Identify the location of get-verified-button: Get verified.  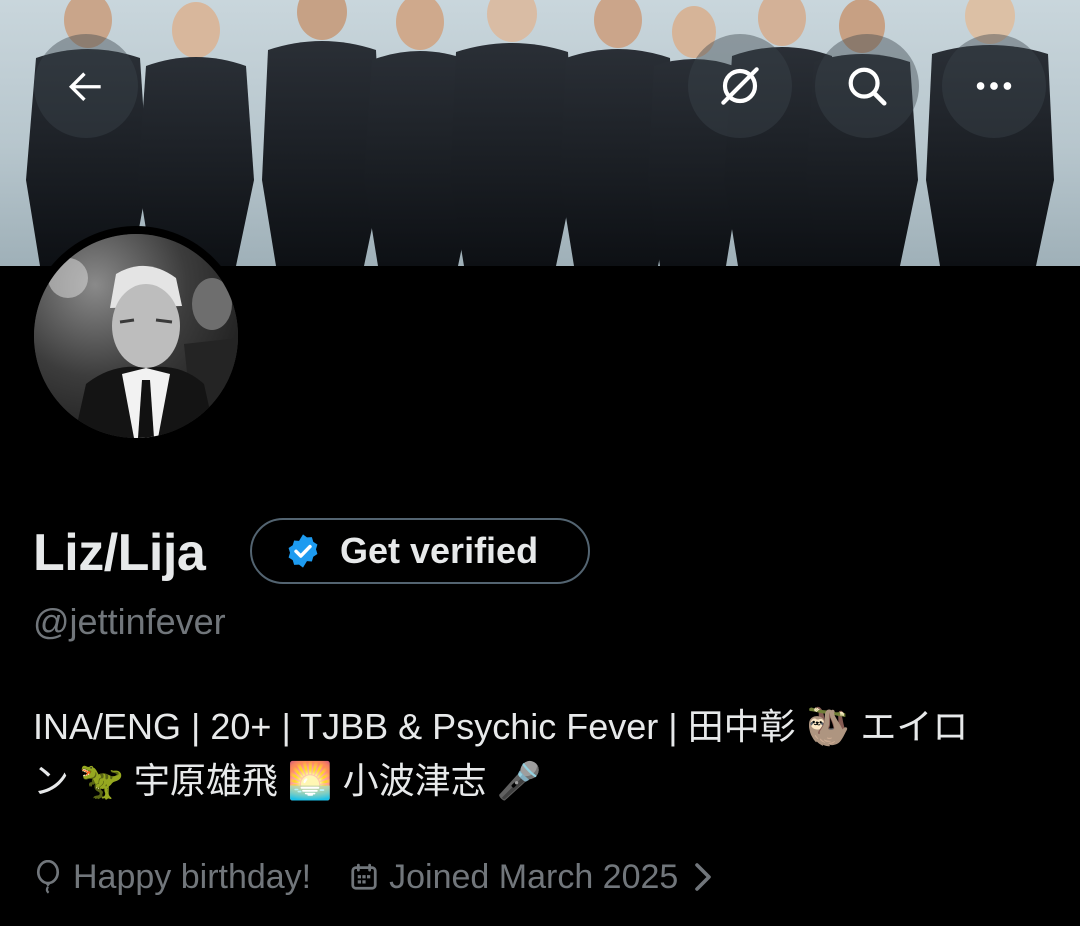
(420, 551).